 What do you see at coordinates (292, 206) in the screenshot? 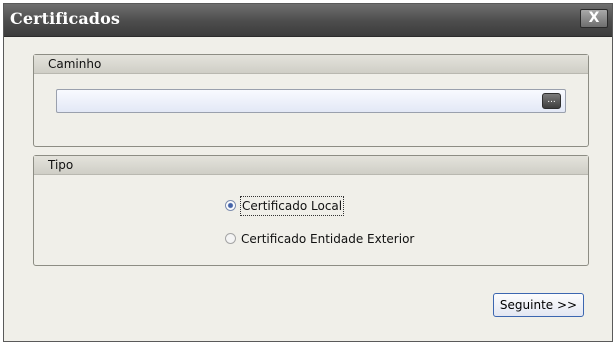
I see `radio-label-certificado-local: Certificado Local` at bounding box center [292, 206].